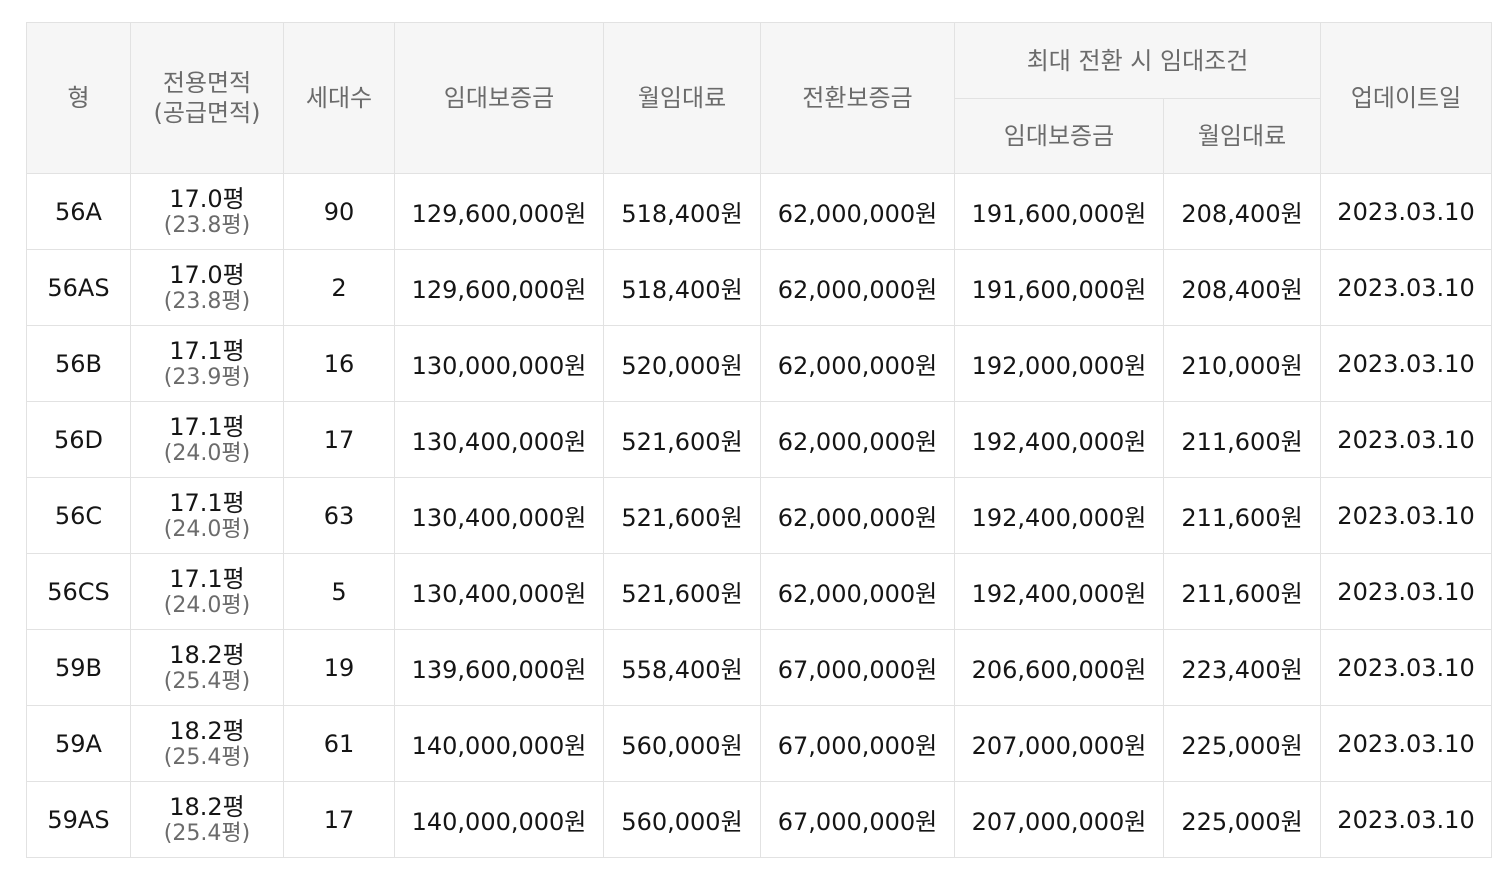 The image size is (1511, 872). What do you see at coordinates (207, 113) in the screenshot?
I see `header-area-line2: (공급면적)` at bounding box center [207, 113].